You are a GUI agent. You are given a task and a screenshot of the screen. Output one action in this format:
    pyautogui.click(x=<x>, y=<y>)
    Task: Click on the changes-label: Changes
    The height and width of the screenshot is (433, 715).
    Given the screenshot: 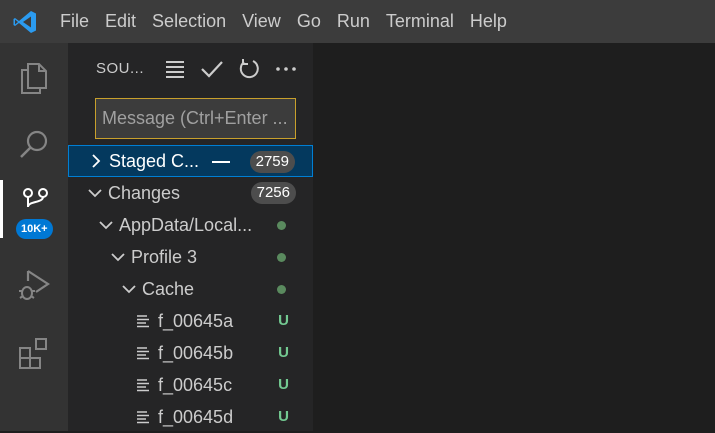 What is the action you would take?
    pyautogui.click(x=144, y=192)
    